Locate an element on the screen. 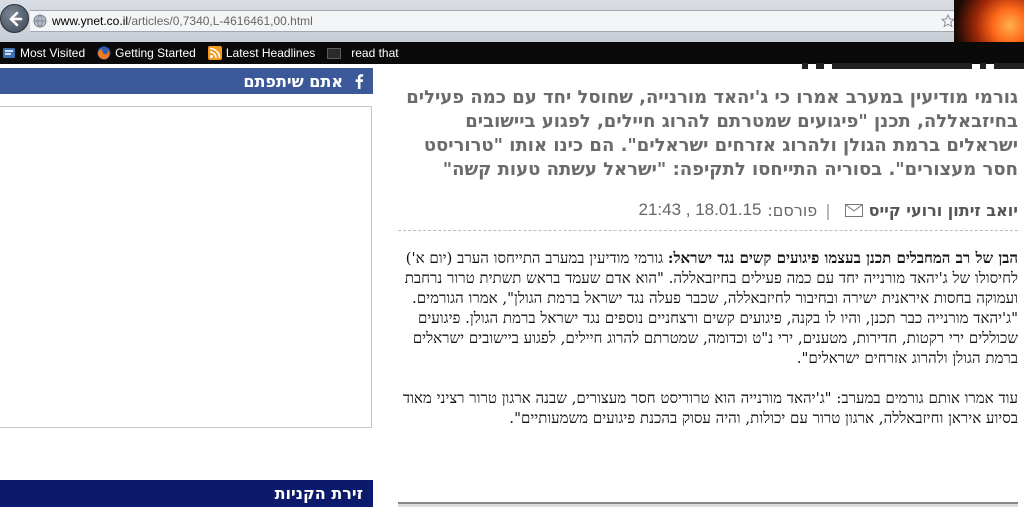  globe-icon is located at coordinates (40, 21).